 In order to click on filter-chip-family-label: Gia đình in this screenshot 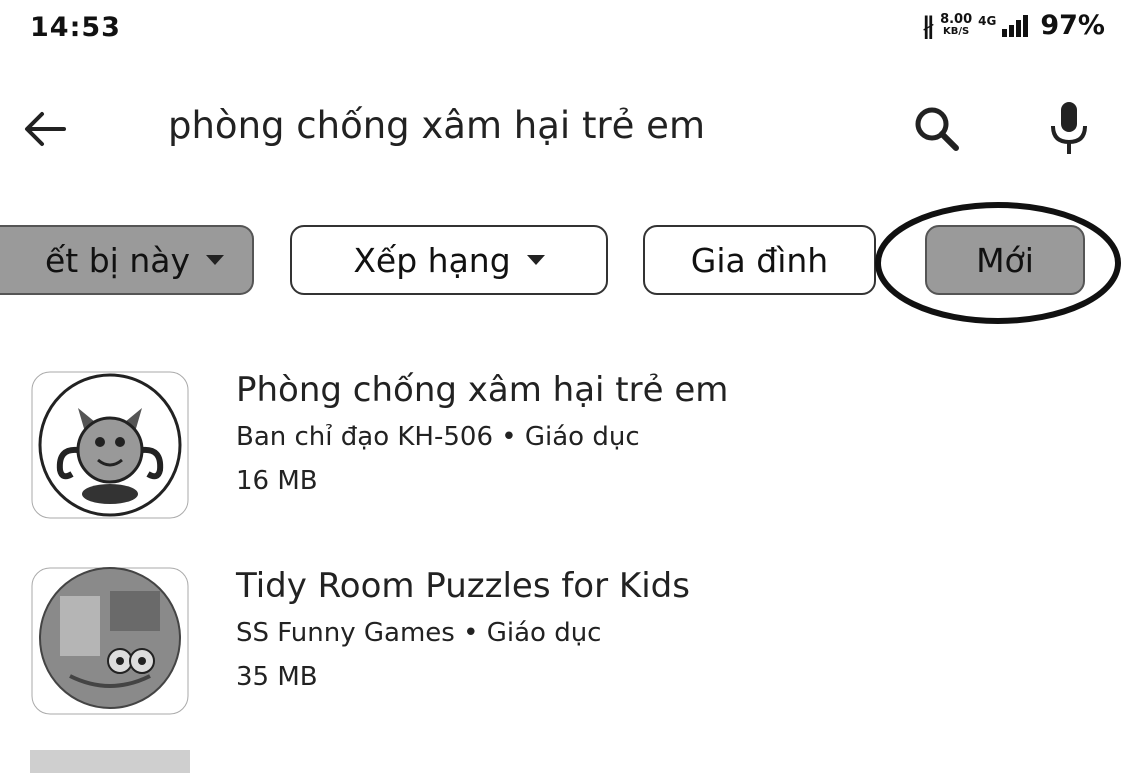, I will do `click(759, 260)`.